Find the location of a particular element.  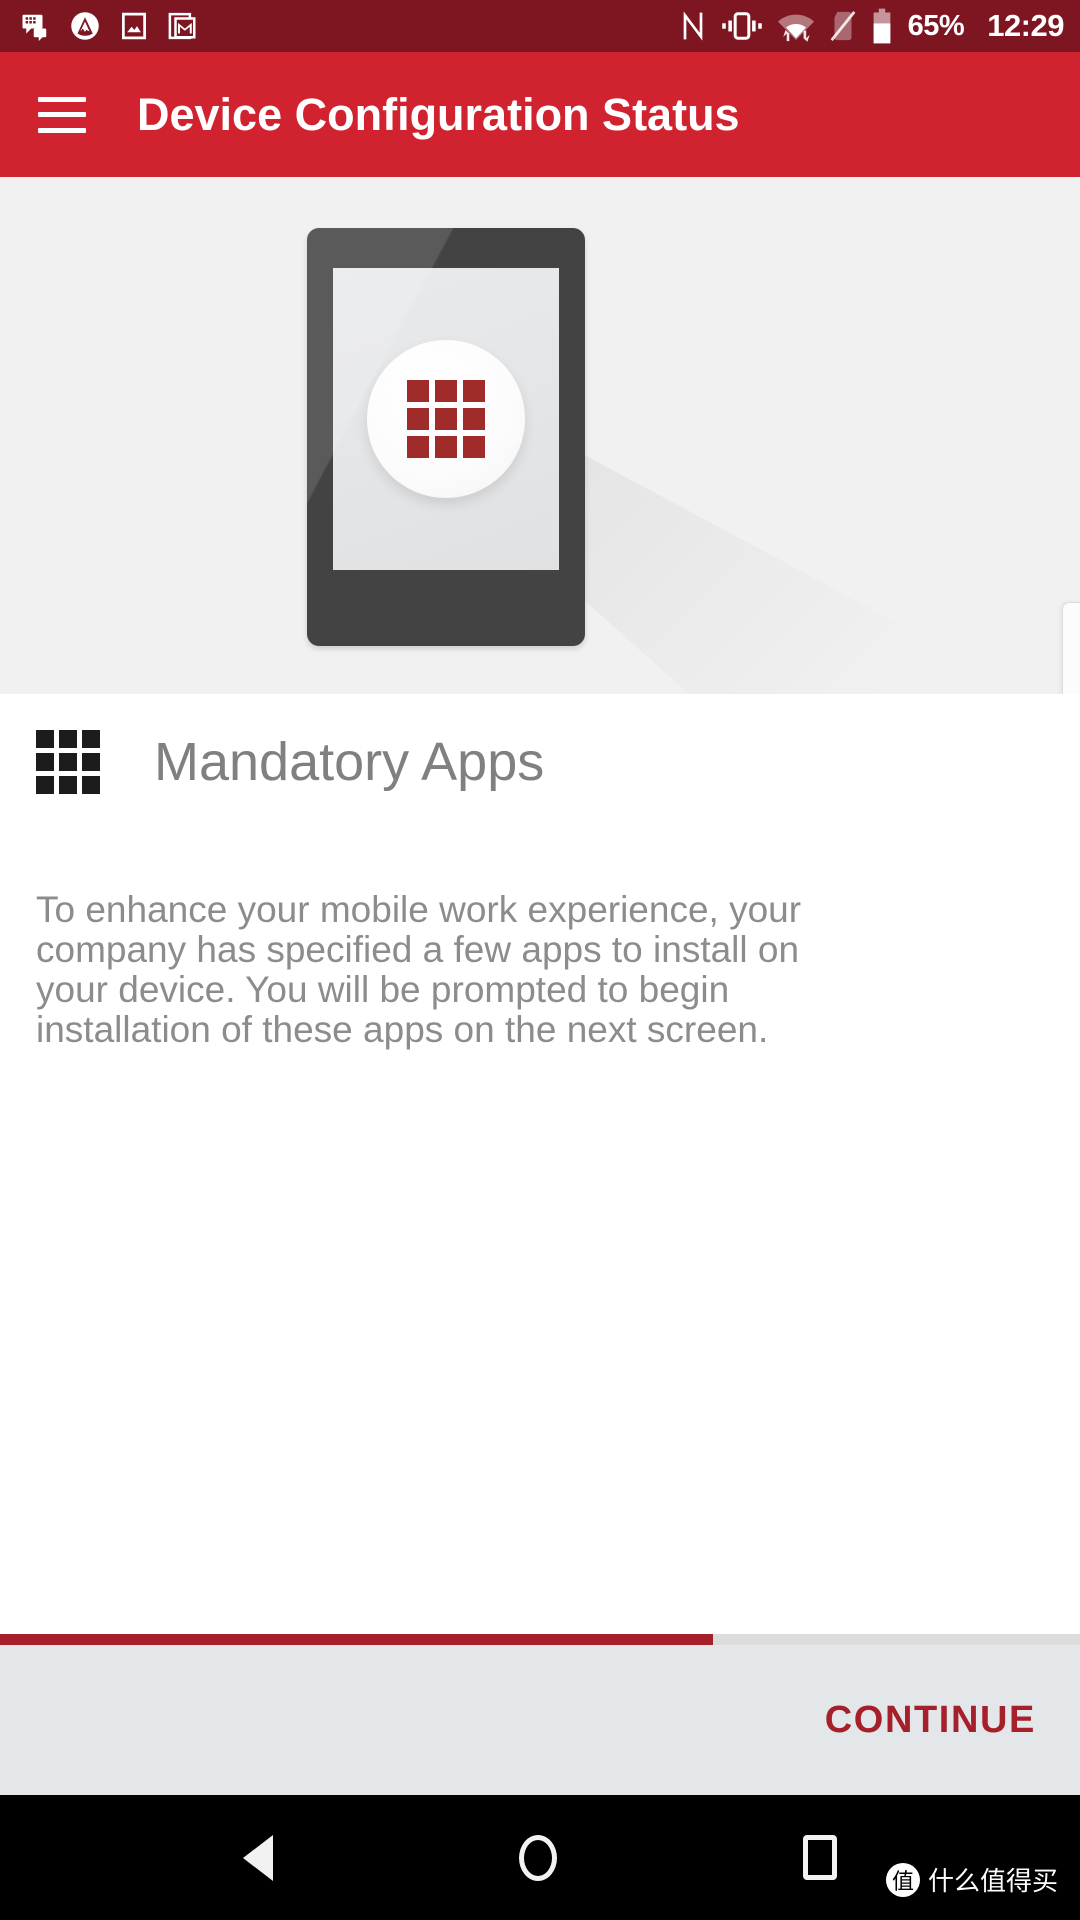

footer-bar: CONTINUE is located at coordinates (540, 1720).